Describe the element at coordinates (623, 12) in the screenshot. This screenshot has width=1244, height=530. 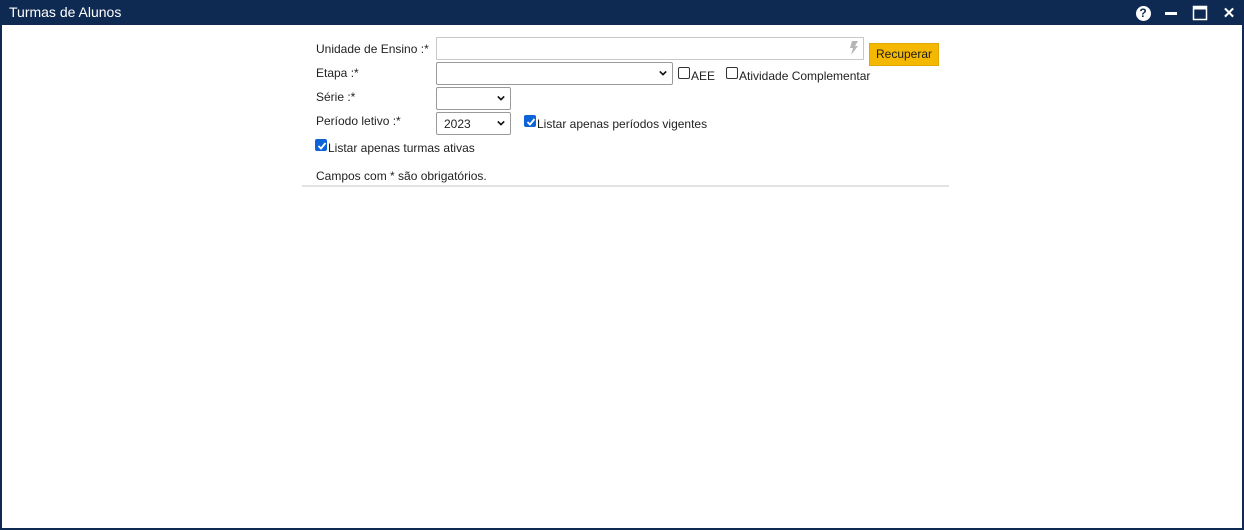
I see `title-bar: Turmas de Alunos ? ✕` at that location.